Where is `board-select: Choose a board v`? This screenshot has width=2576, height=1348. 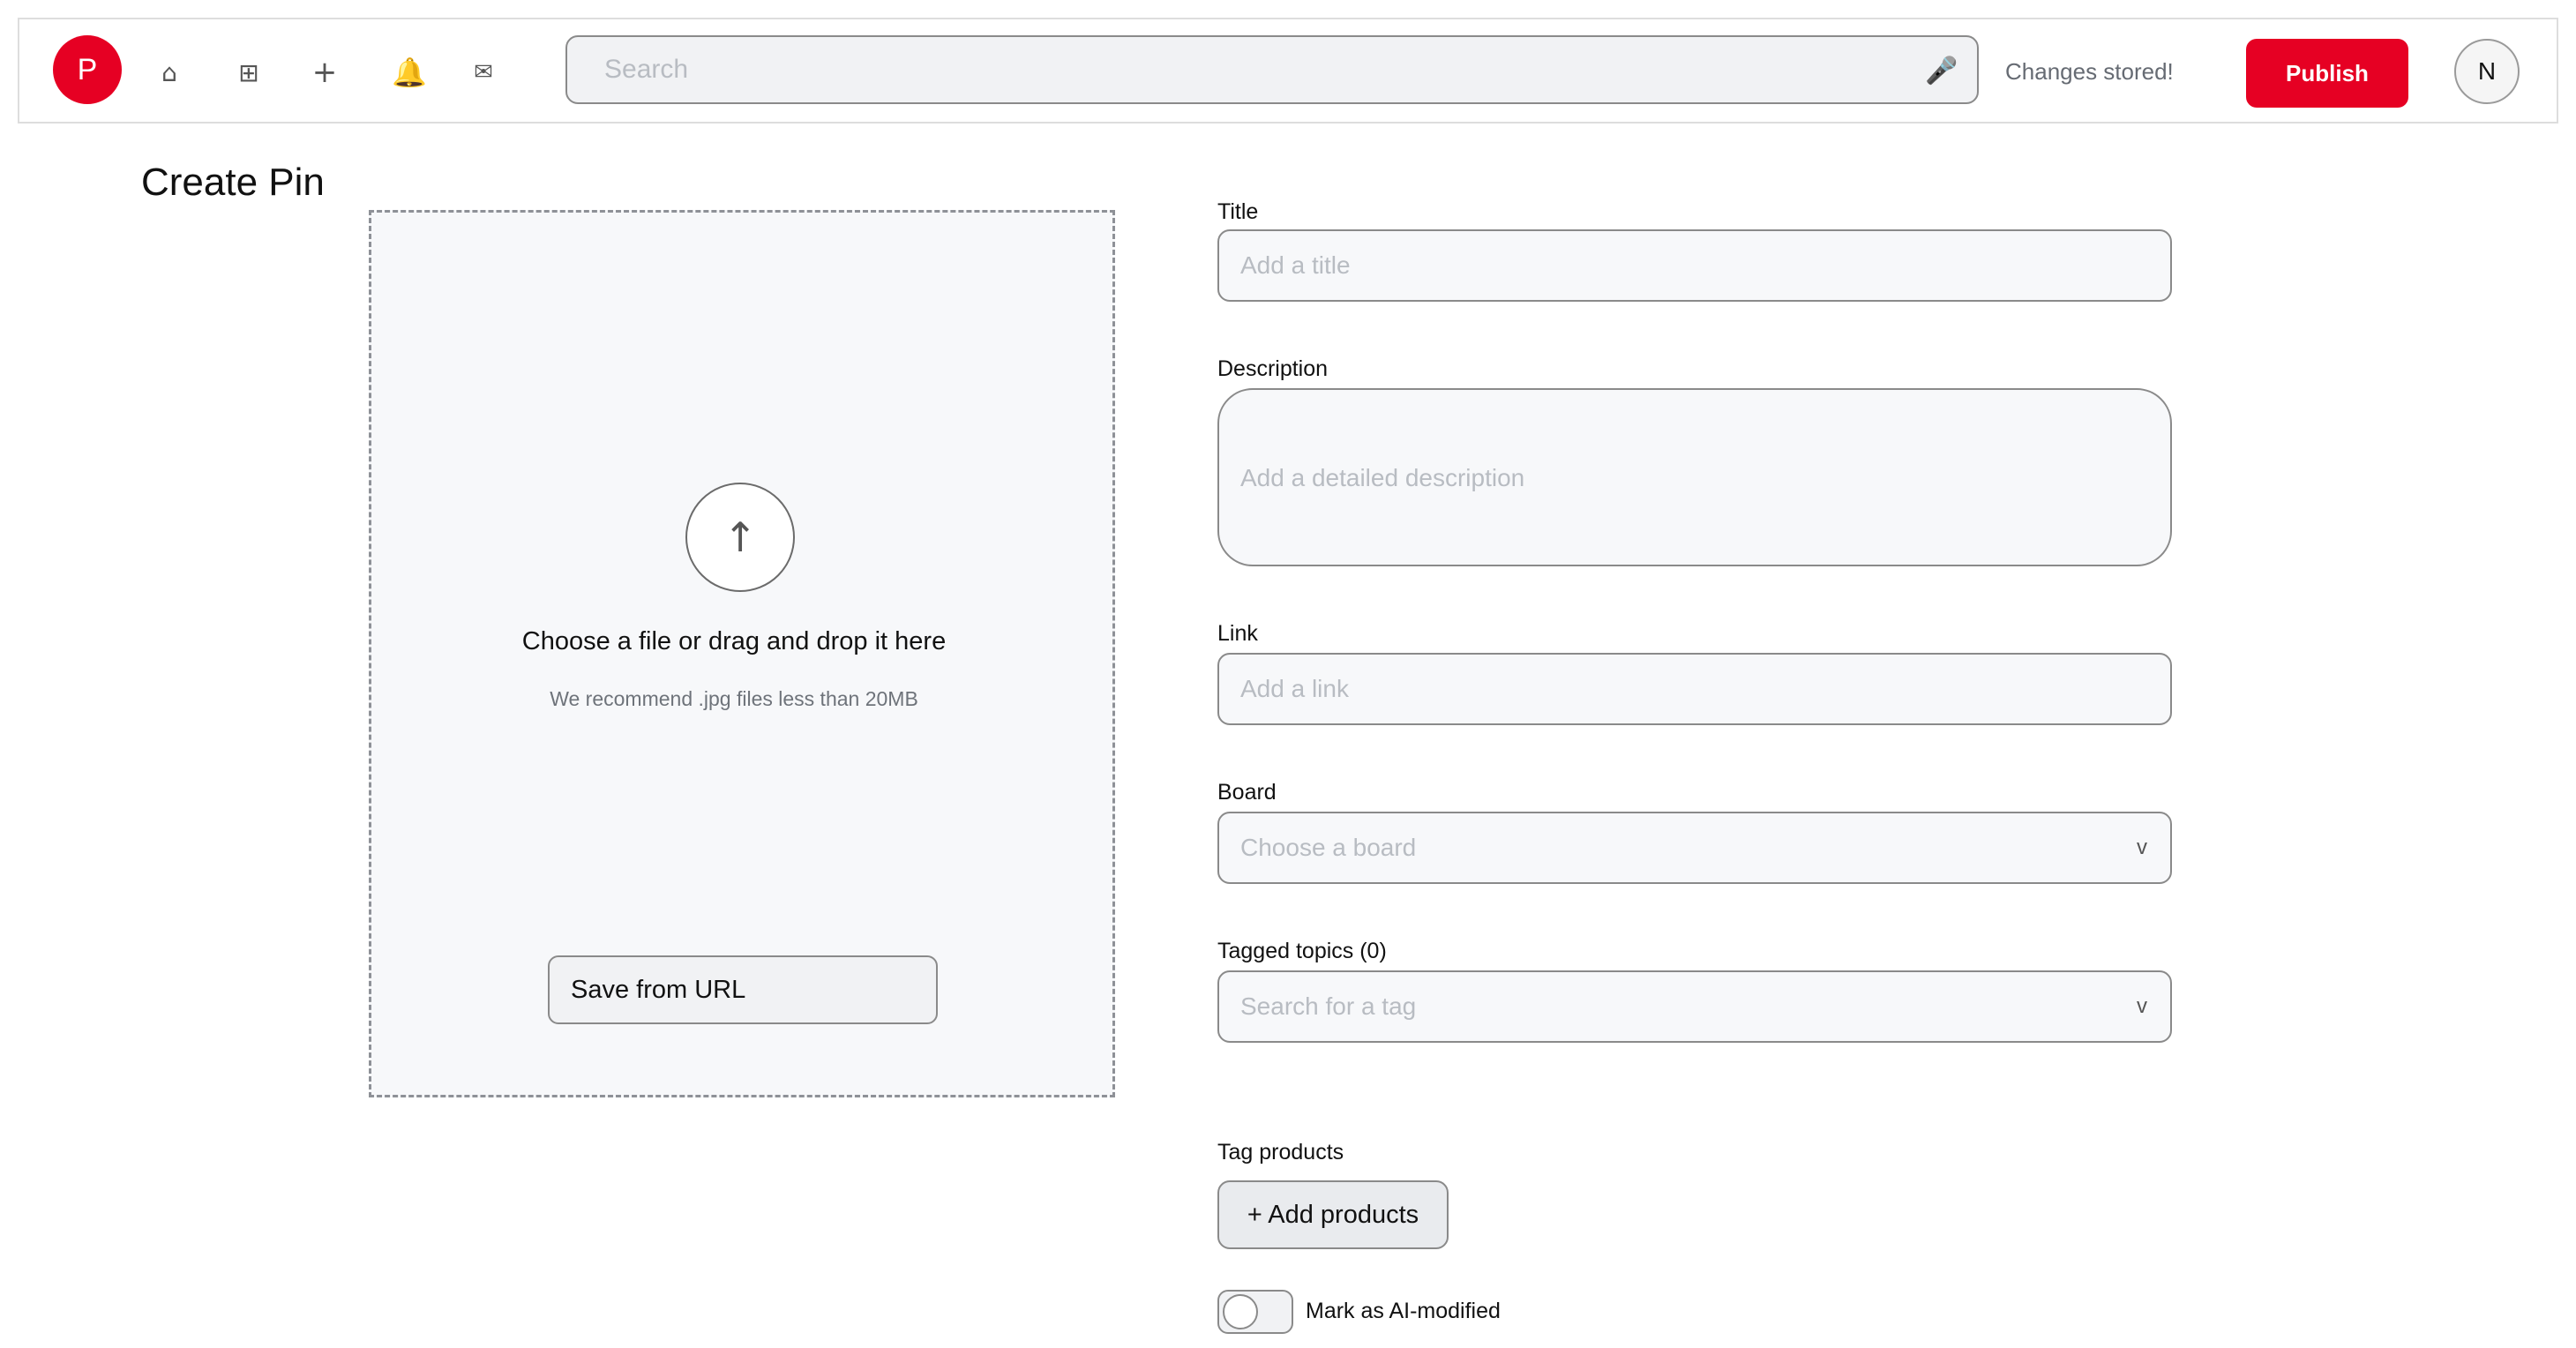
board-select: Choose a board v is located at coordinates (1695, 848).